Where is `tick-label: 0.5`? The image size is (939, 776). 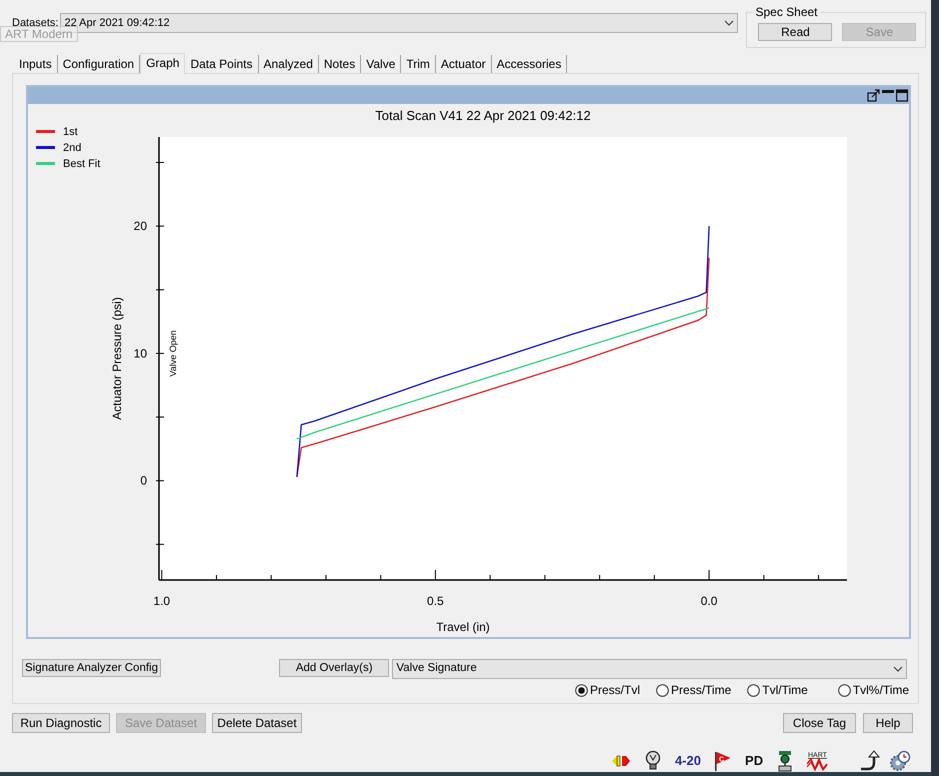 tick-label: 0.5 is located at coordinates (435, 601).